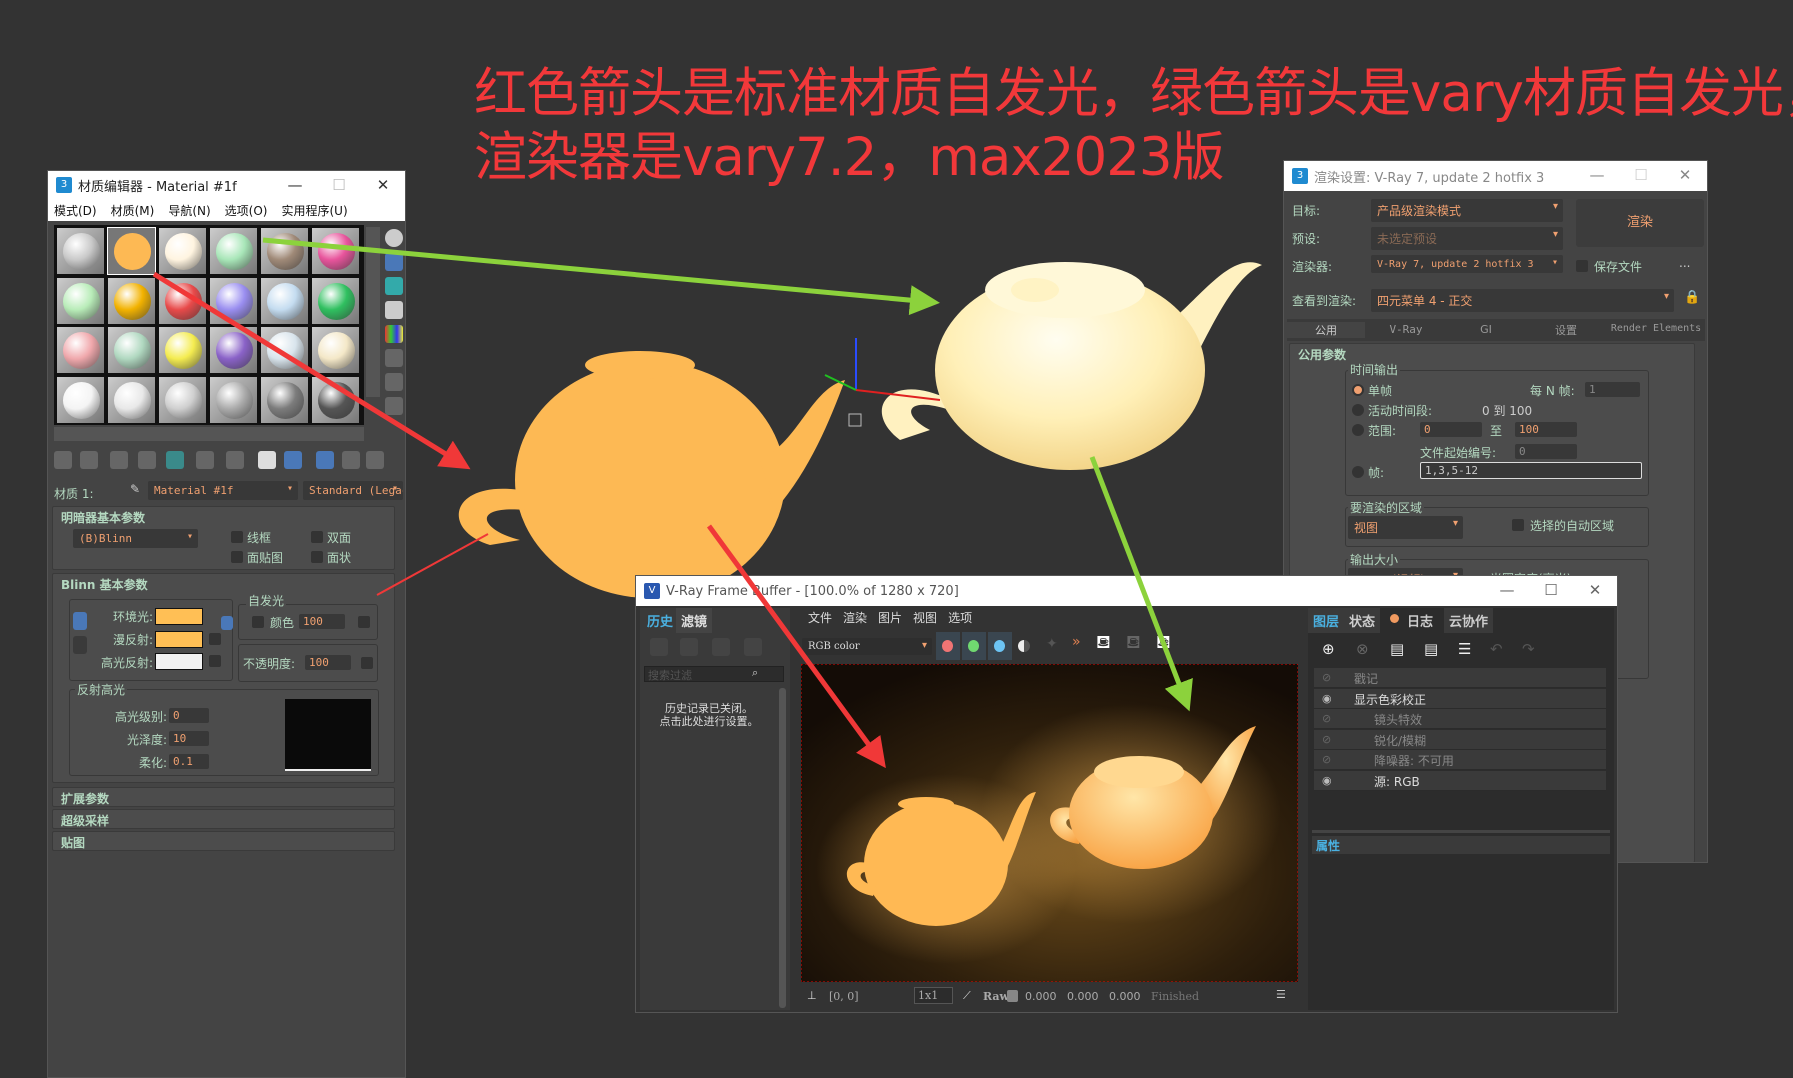 The height and width of the screenshot is (1078, 1793). Describe the element at coordinates (721, 647) in the screenshot. I see `load-history-icon` at that location.